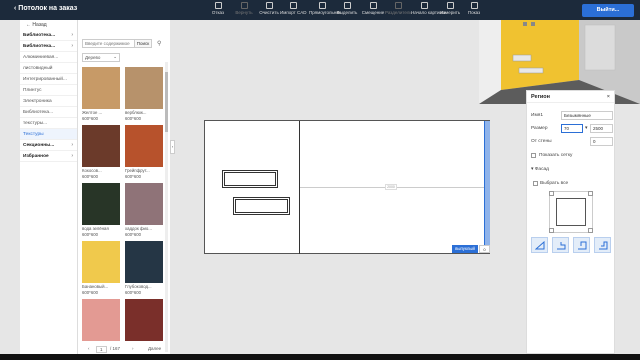 This screenshot has width=640, height=360. I want to click on back-link: ← Назад, so click(48, 25).